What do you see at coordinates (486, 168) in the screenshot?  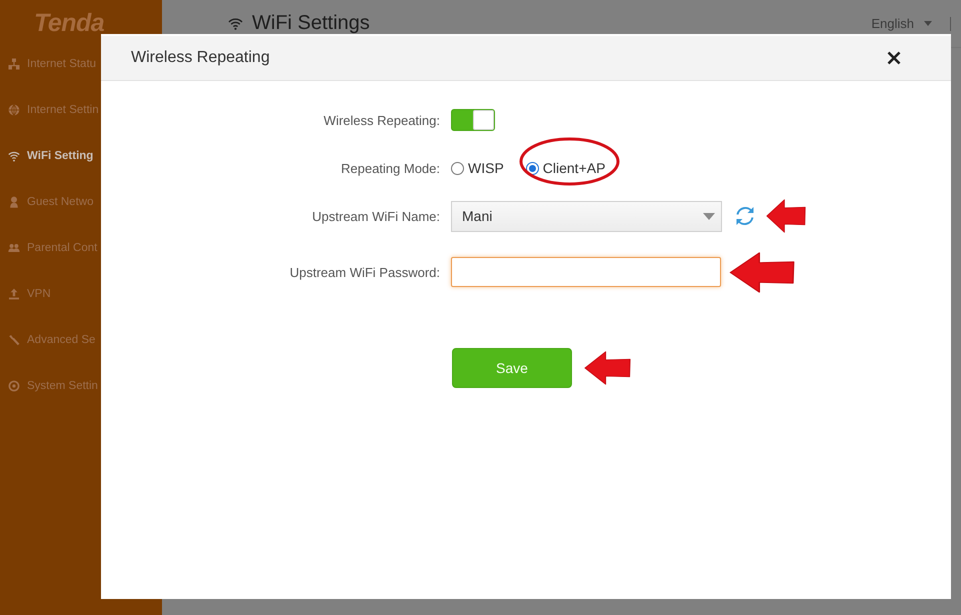 I see `radio-label: WISP` at bounding box center [486, 168].